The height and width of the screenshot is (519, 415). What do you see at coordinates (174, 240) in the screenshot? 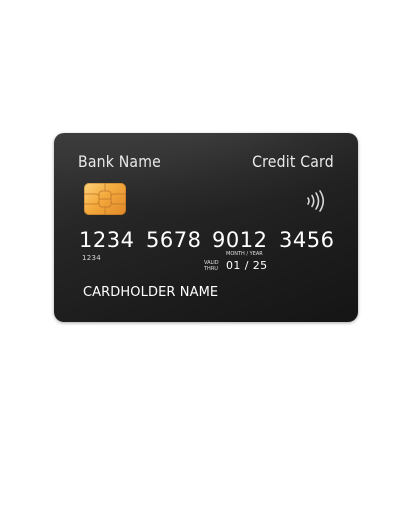
I see `card-number-group-2: 5678` at bounding box center [174, 240].